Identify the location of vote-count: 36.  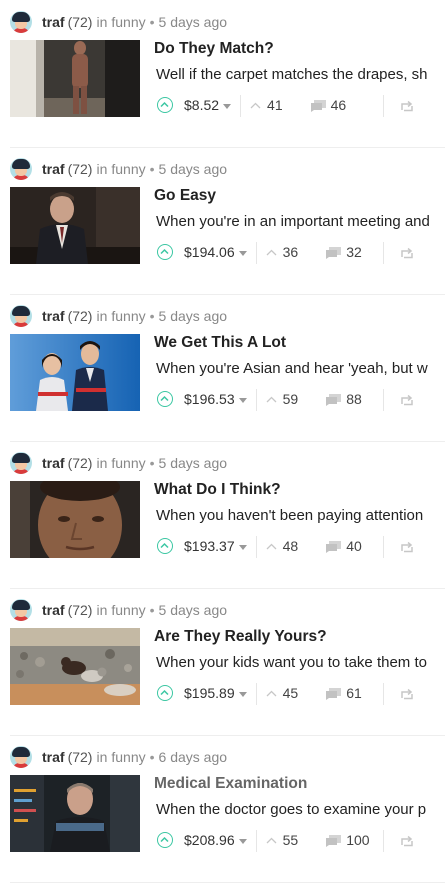
(291, 252).